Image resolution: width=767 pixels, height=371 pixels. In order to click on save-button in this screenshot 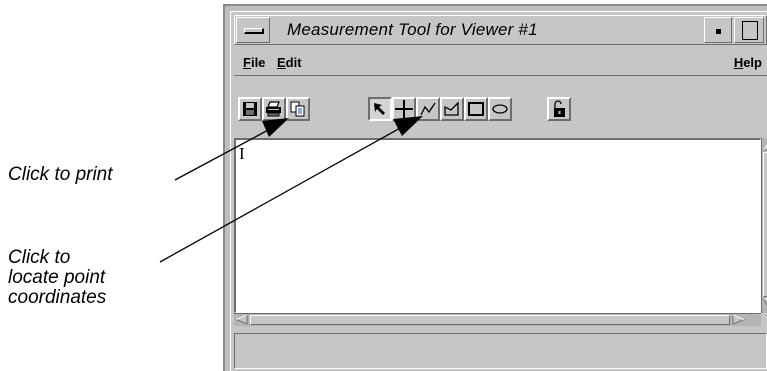, I will do `click(250, 109)`.